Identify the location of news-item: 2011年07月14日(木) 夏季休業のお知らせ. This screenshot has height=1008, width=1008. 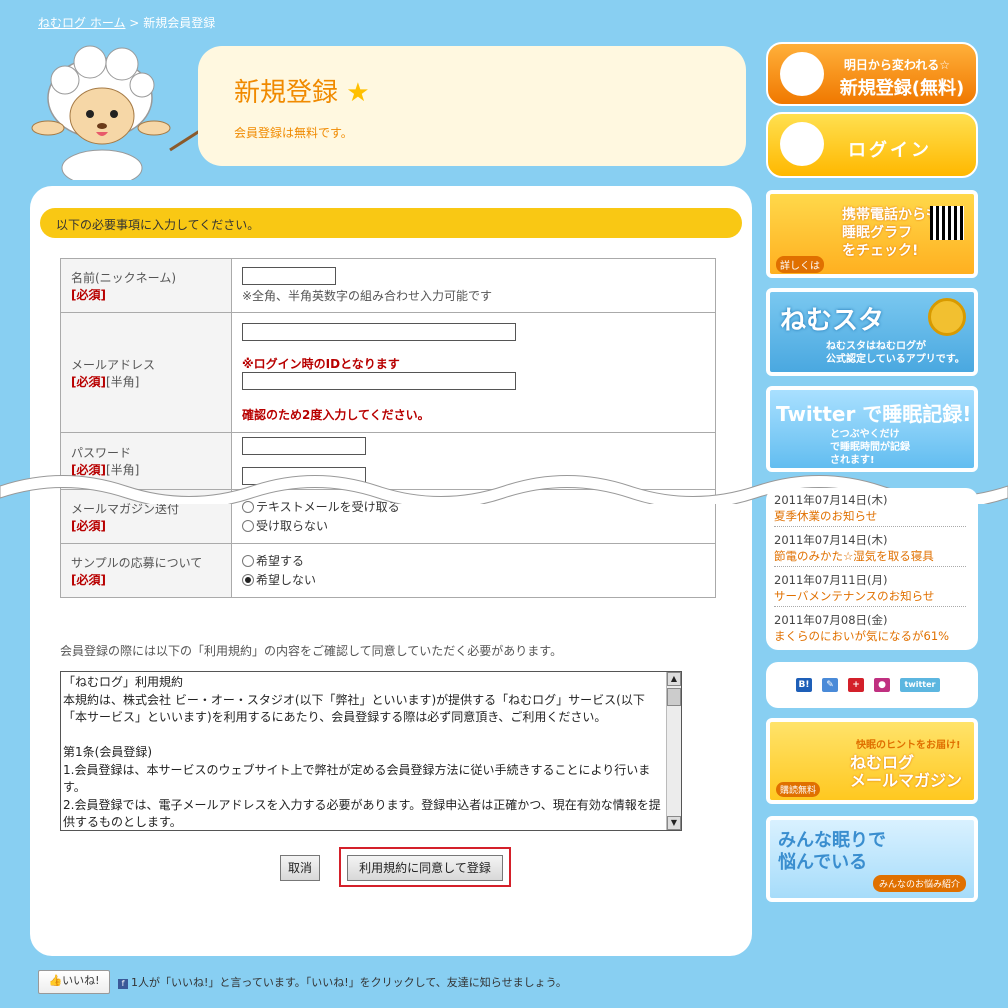
(870, 509).